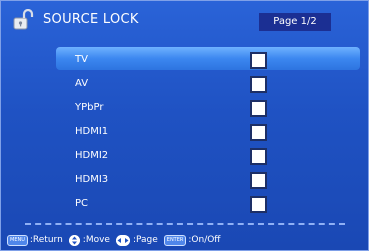  Describe the element at coordinates (92, 131) in the screenshot. I see `source-label: HDMI1` at that location.